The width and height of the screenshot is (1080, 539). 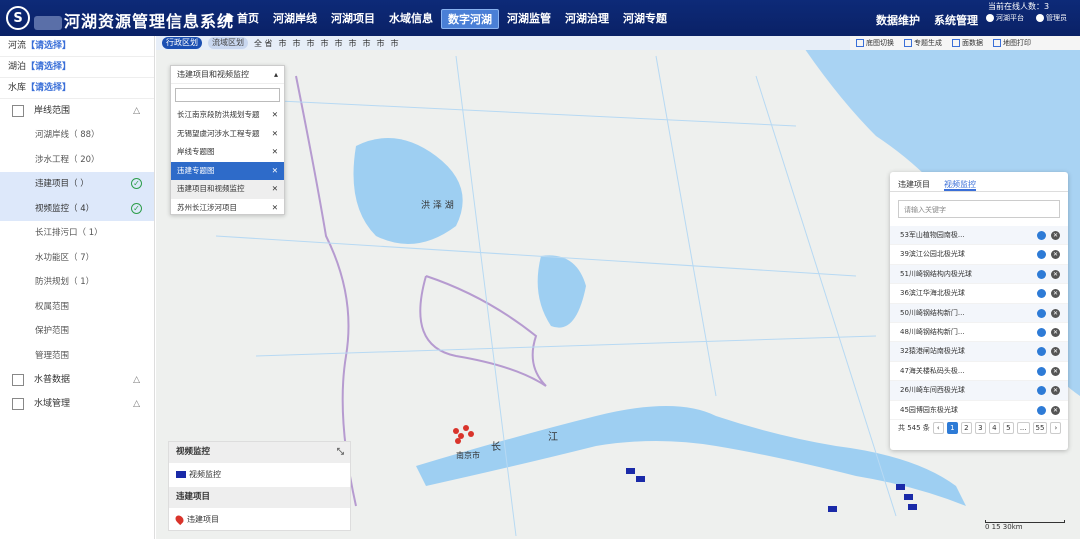 What do you see at coordinates (979, 255) in the screenshot?
I see `list-item: 39滨江公园北极光球 ✕` at bounding box center [979, 255].